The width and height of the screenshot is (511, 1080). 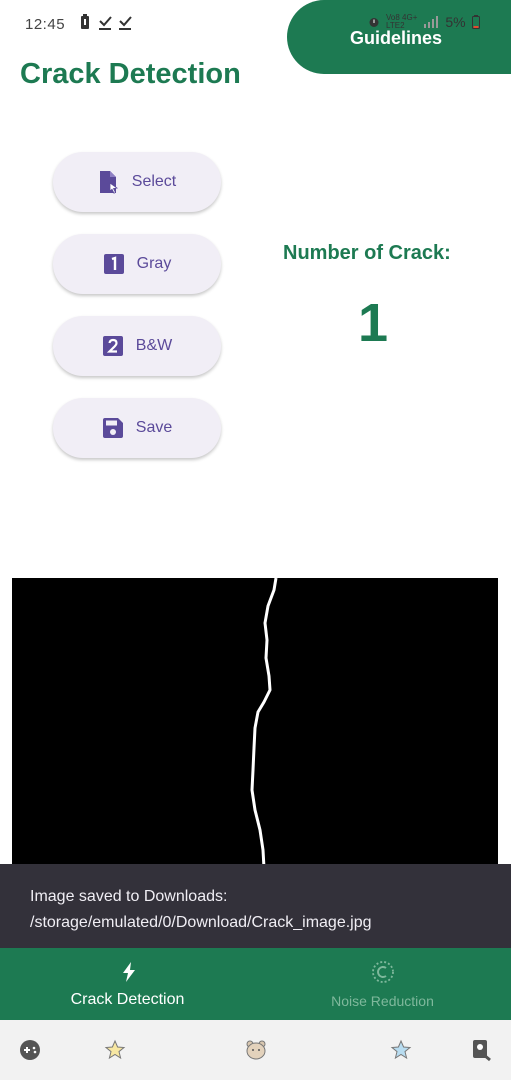 I want to click on network-sub: LTE2, so click(x=395, y=25).